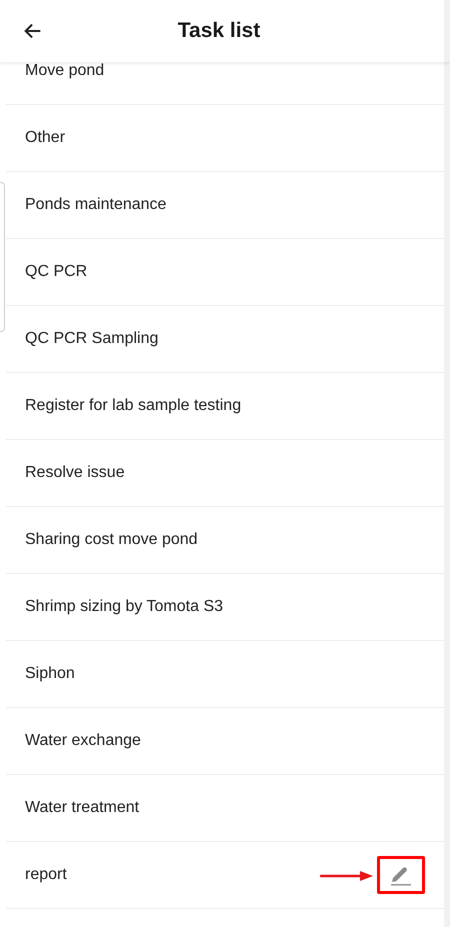 This screenshot has width=450, height=927. Describe the element at coordinates (225, 272) in the screenshot. I see `task-row: QC PCR` at that location.